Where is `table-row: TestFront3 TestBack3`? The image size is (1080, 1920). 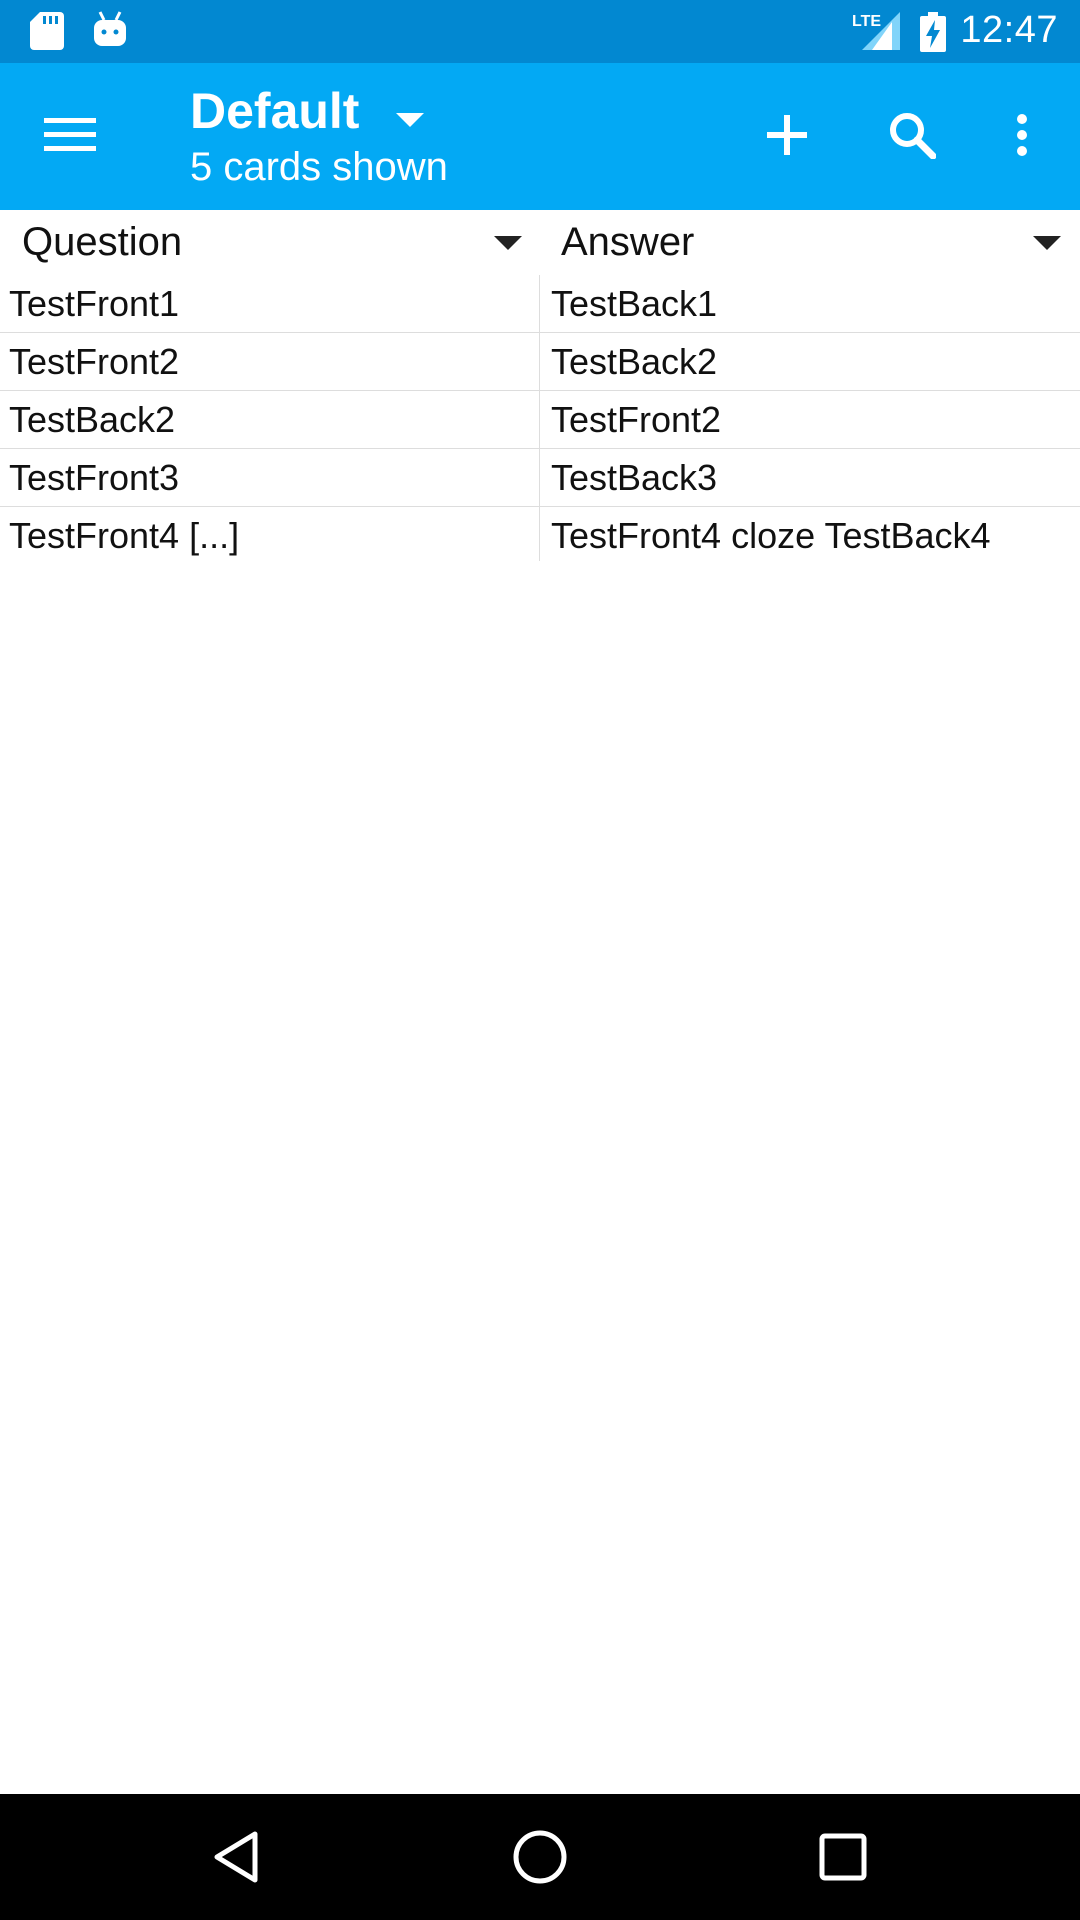 table-row: TestFront3 TestBack3 is located at coordinates (540, 478).